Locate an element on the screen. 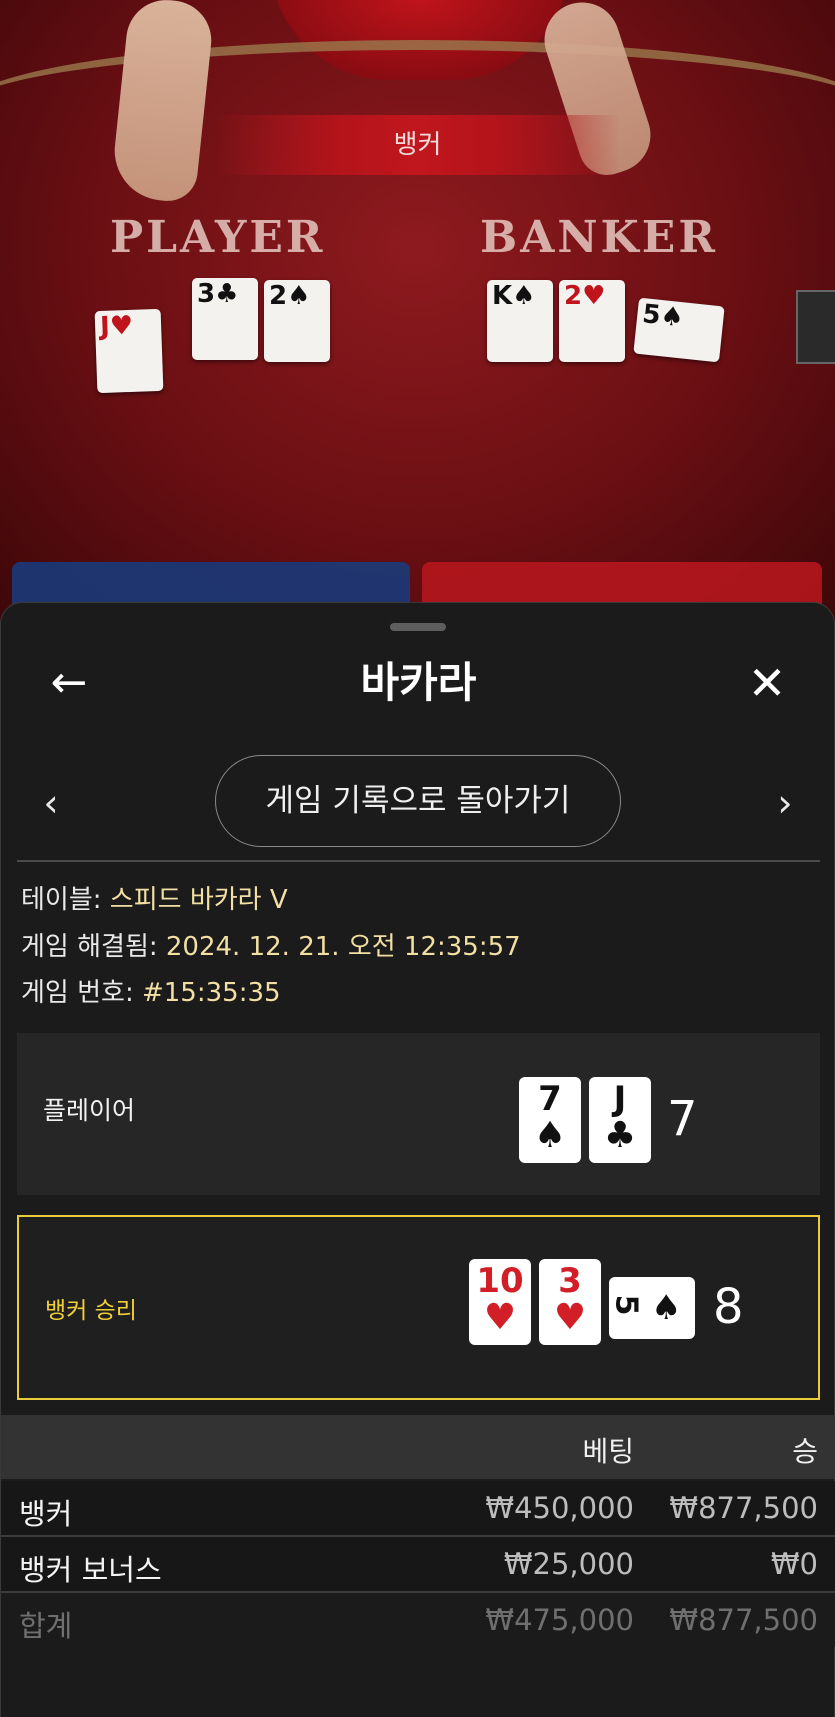 The width and height of the screenshot is (835, 1717). sheet-title: 바카라 is located at coordinates (418, 682).